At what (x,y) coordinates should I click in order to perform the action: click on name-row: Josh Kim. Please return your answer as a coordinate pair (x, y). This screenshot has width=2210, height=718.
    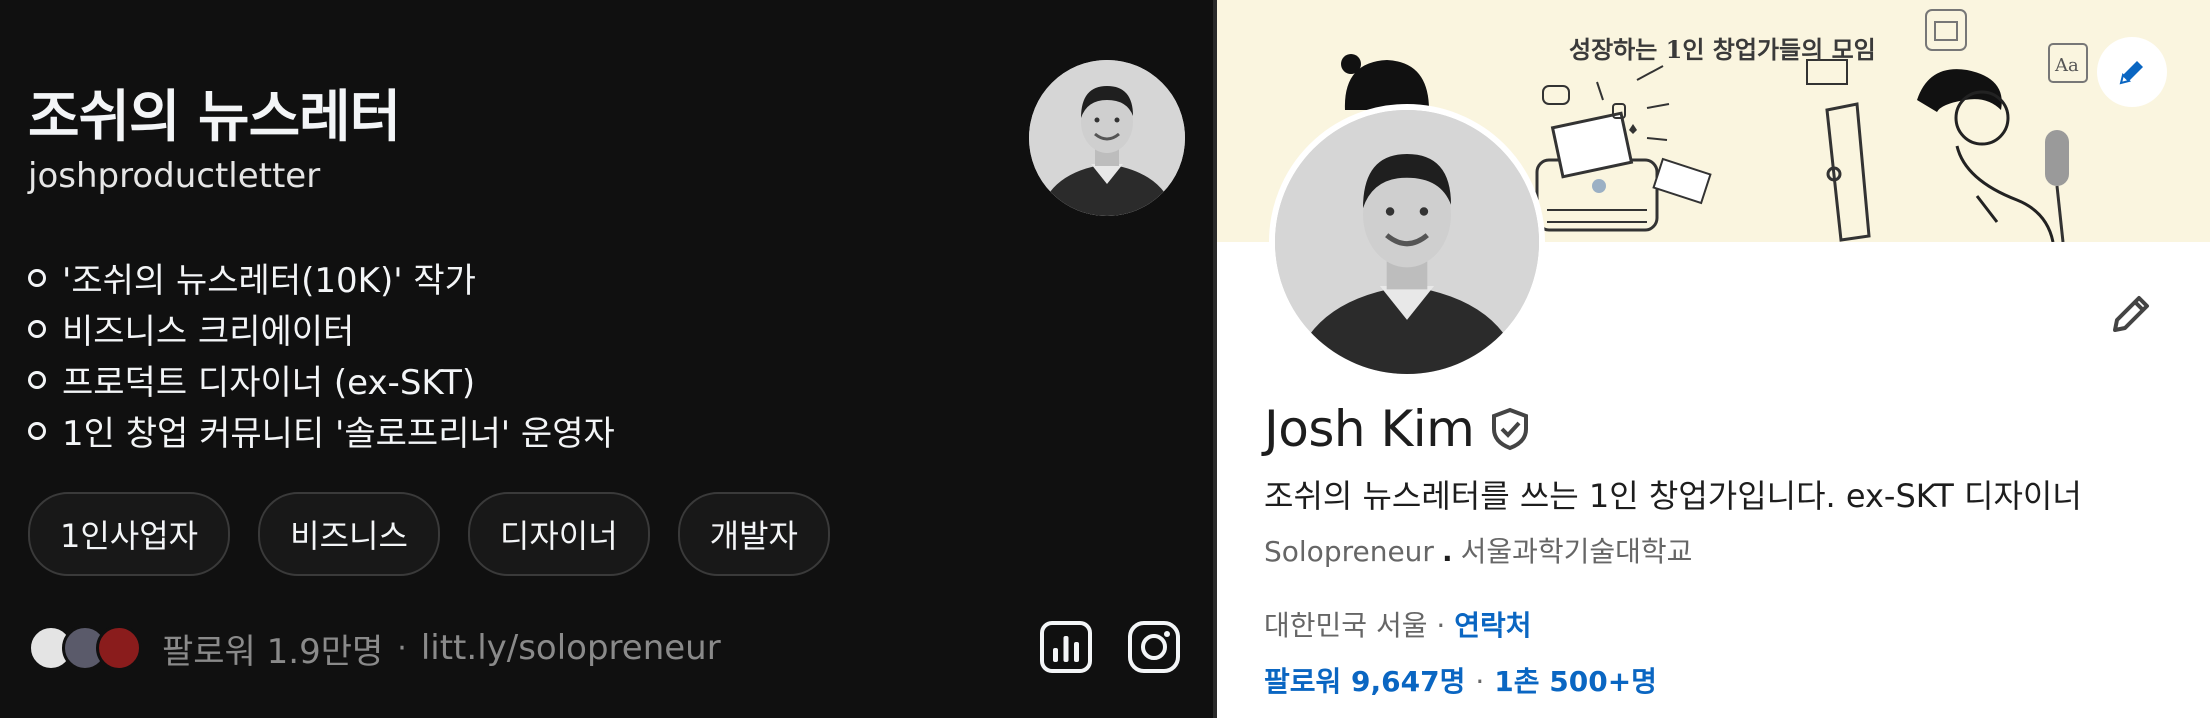
    Looking at the image, I should click on (1398, 429).